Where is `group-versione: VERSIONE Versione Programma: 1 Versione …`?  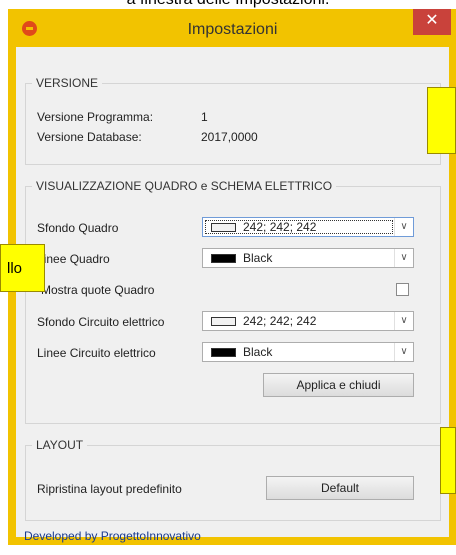
group-versione: VERSIONE Versione Programma: 1 Versione … is located at coordinates (233, 120).